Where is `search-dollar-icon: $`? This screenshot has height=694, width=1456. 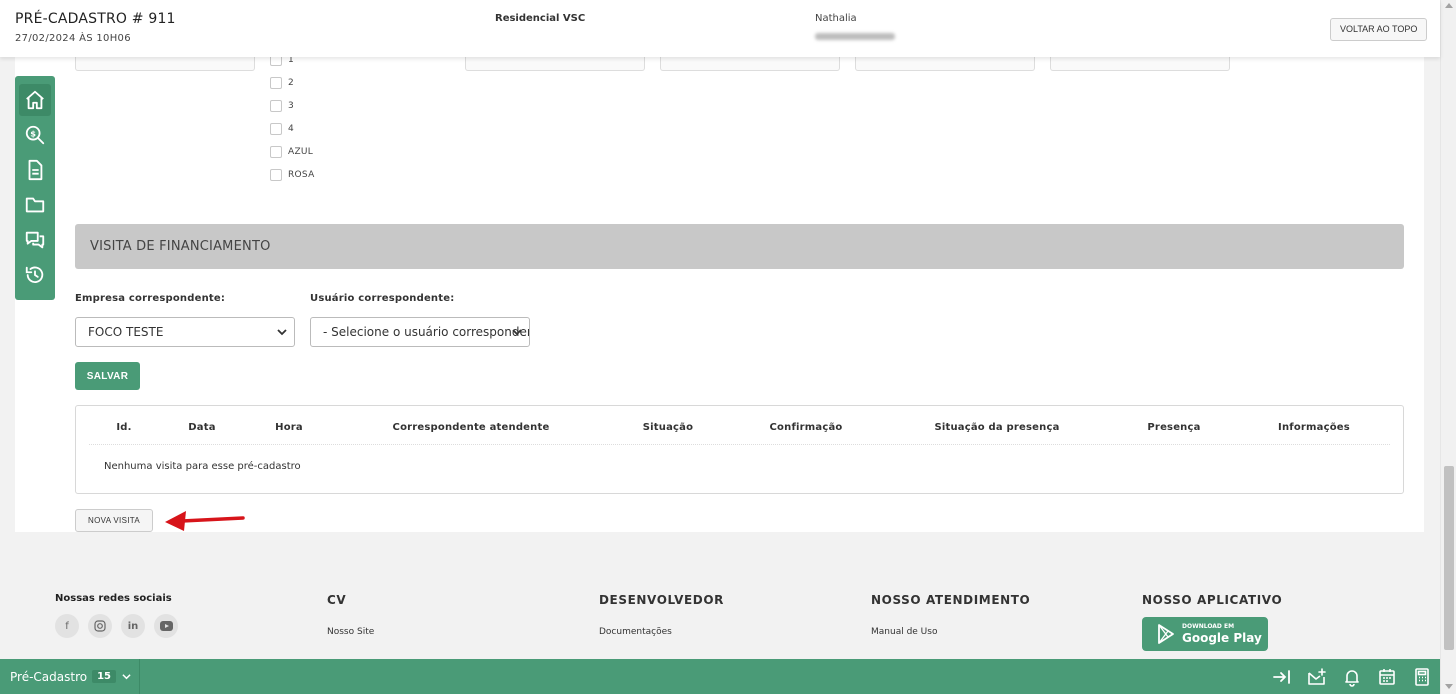 search-dollar-icon: $ is located at coordinates (35, 135).